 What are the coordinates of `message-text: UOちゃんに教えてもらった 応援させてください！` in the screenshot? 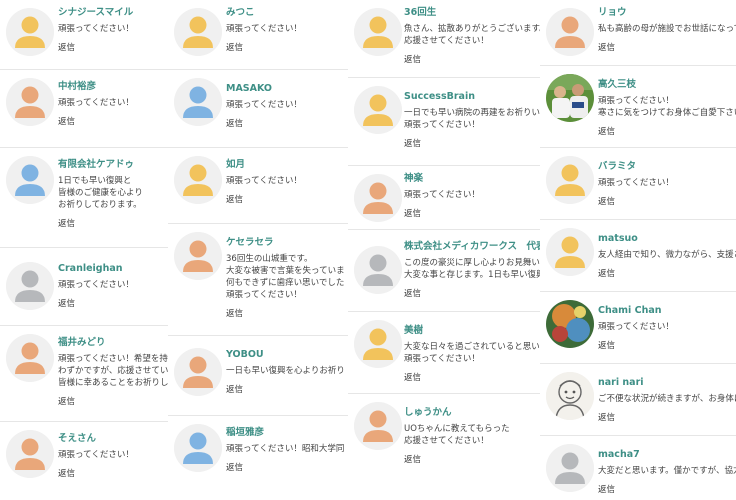 It's located at (457, 435).